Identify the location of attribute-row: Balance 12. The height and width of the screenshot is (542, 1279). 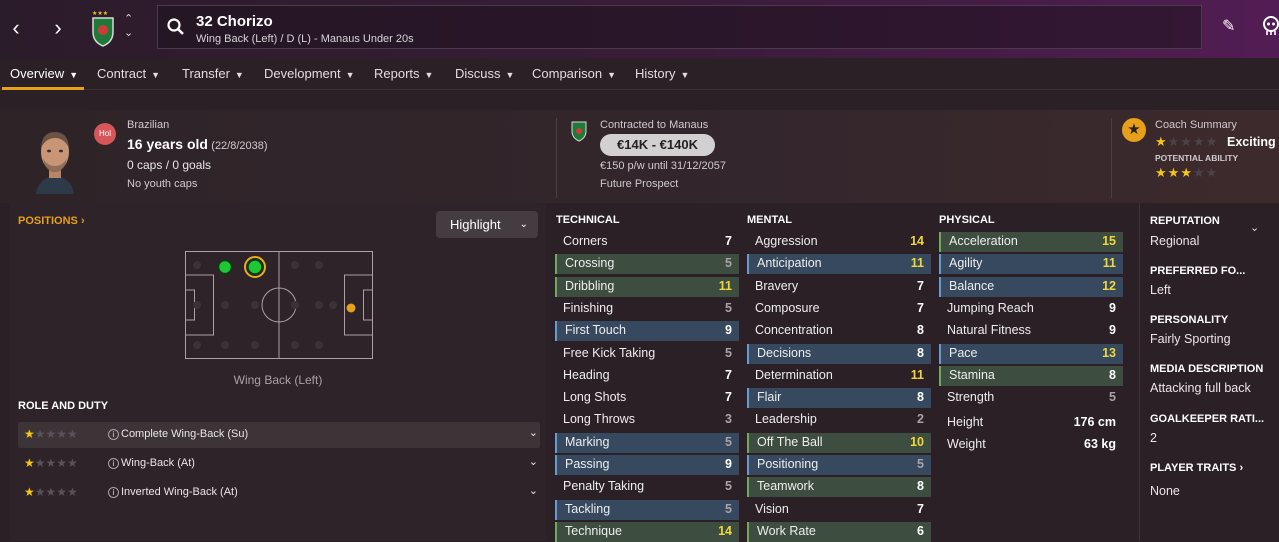
(1031, 286).